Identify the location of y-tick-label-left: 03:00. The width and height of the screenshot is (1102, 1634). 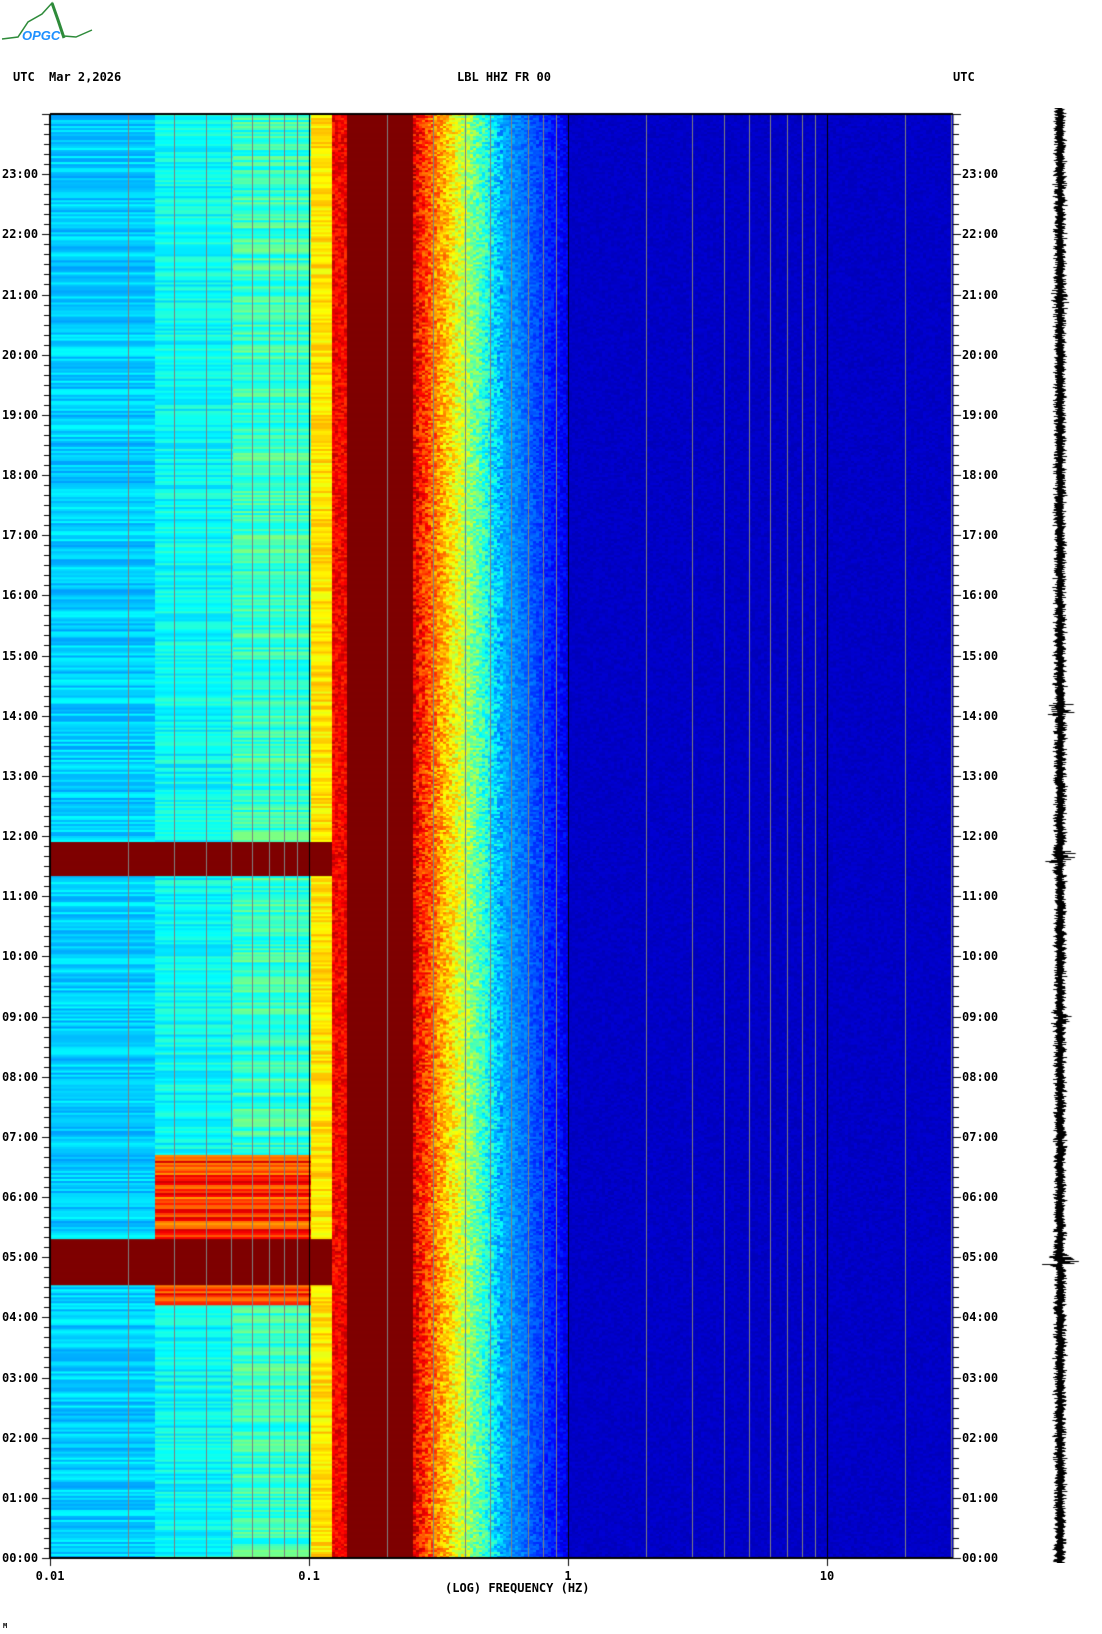
(20, 1377).